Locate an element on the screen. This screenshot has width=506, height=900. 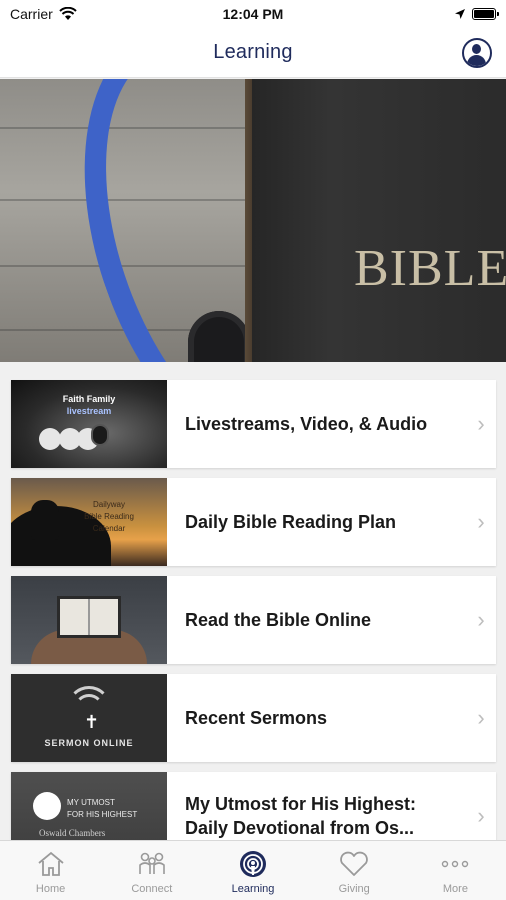
profile-icon is located at coordinates (477, 53).